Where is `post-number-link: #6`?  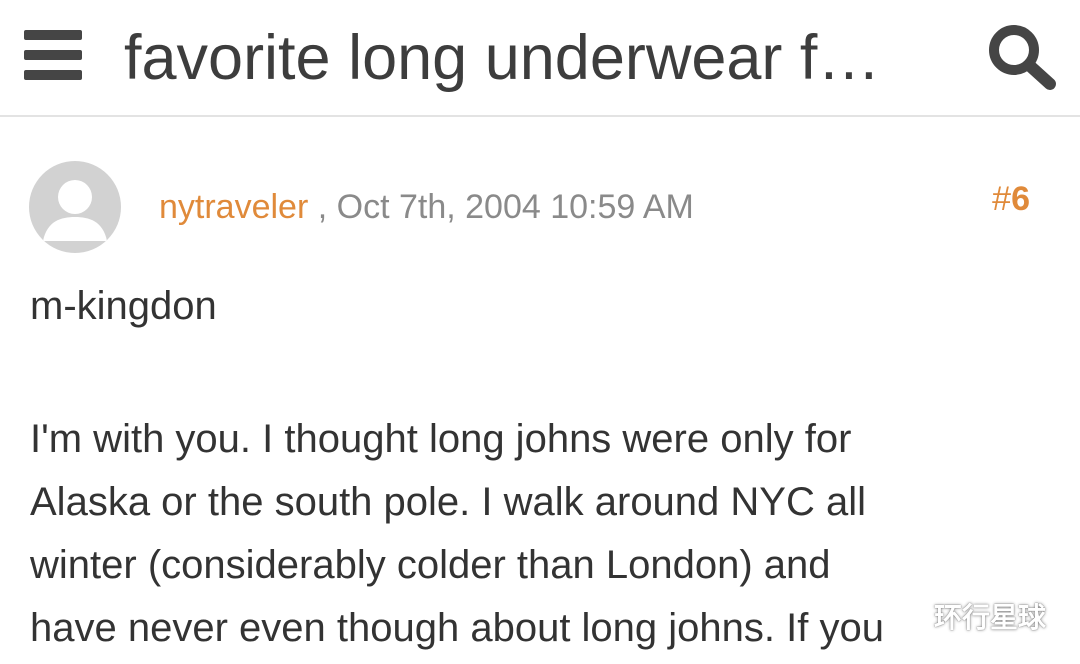 post-number-link: #6 is located at coordinates (1011, 199).